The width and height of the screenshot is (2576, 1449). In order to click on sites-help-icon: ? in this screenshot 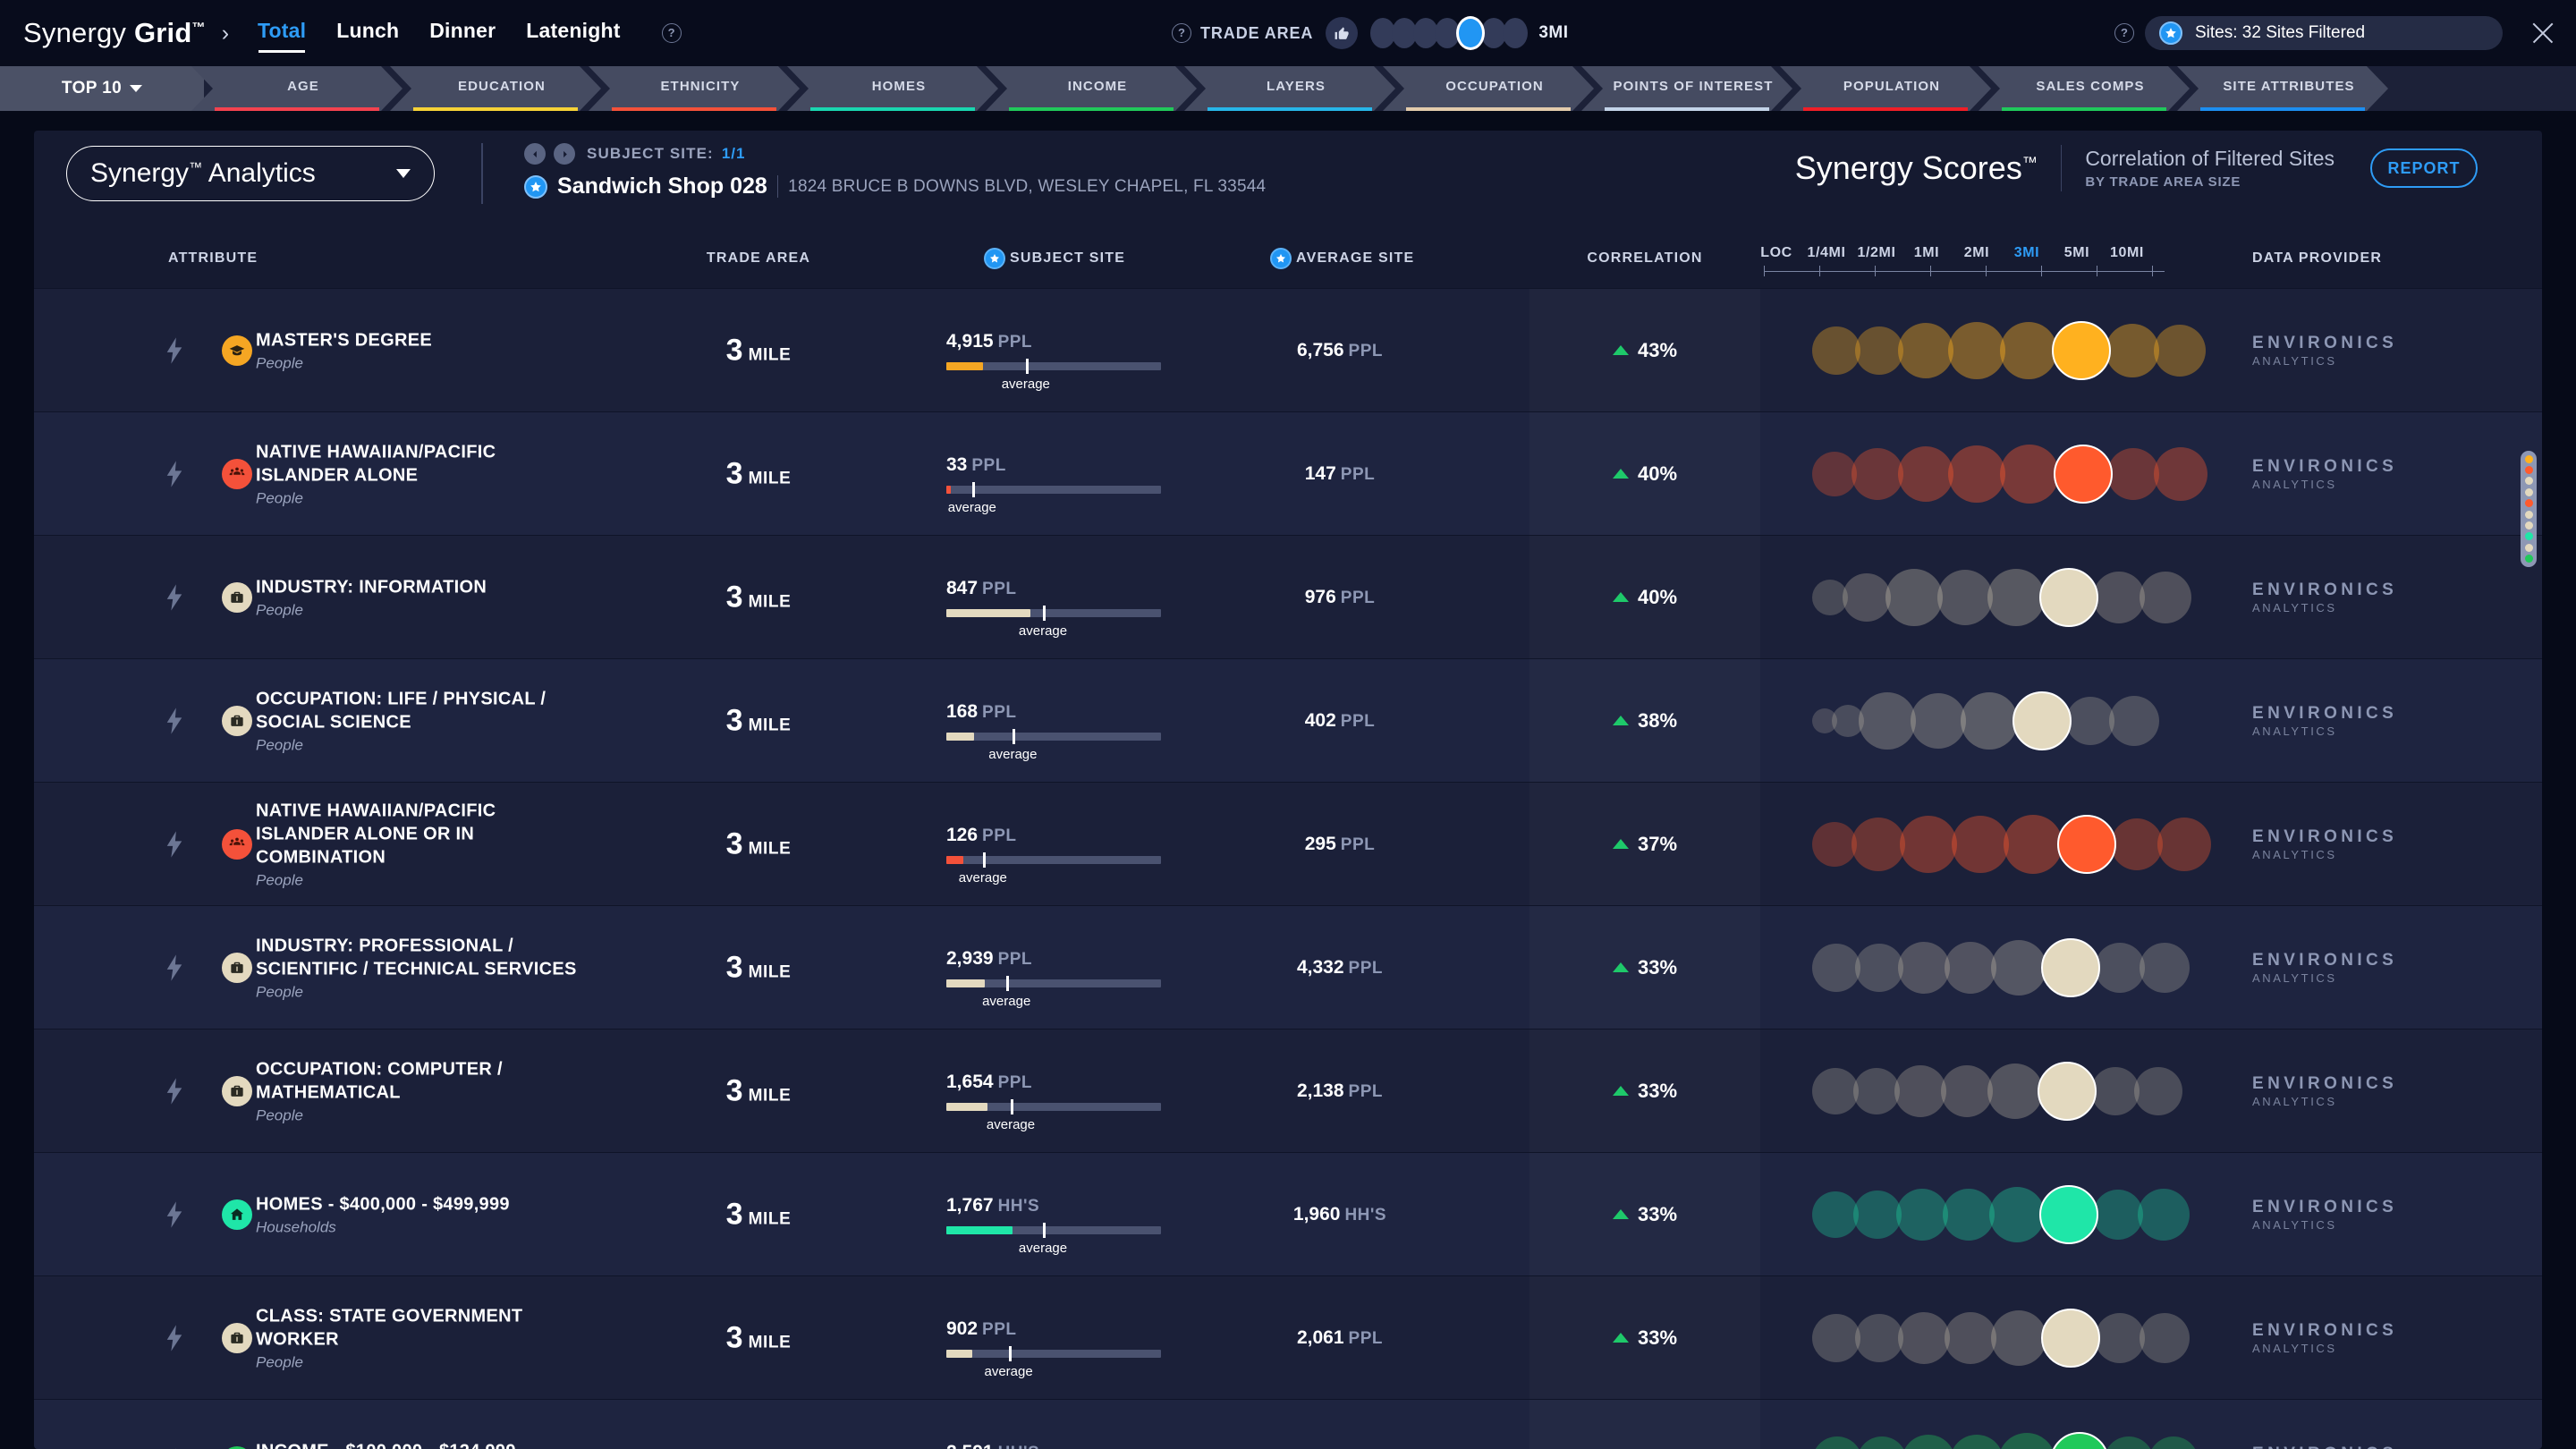, I will do `click(2124, 33)`.